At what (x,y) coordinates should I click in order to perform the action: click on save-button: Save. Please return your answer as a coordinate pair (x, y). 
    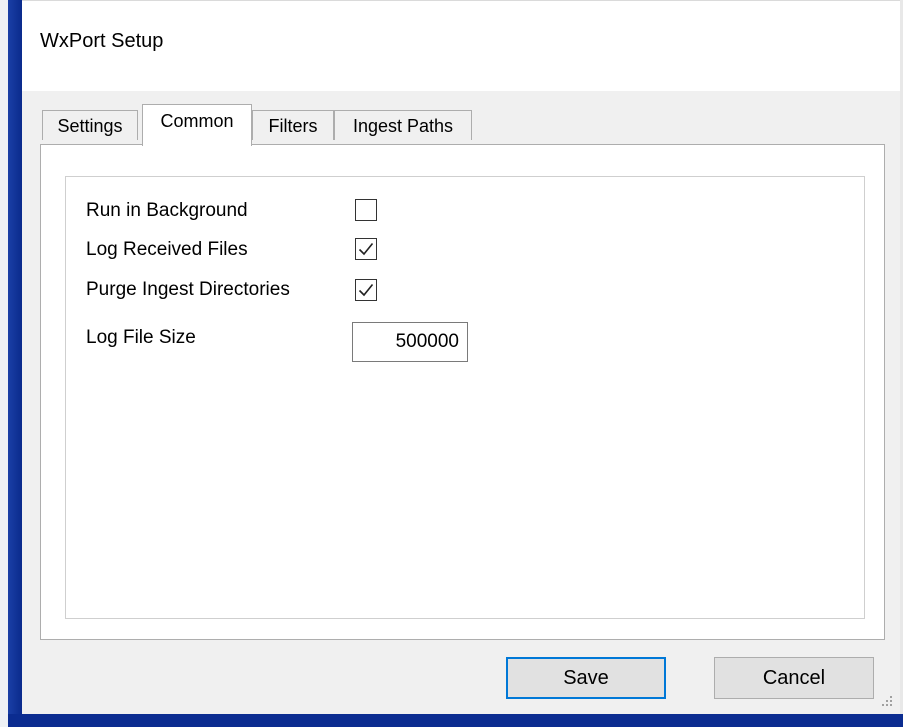
    Looking at the image, I should click on (586, 678).